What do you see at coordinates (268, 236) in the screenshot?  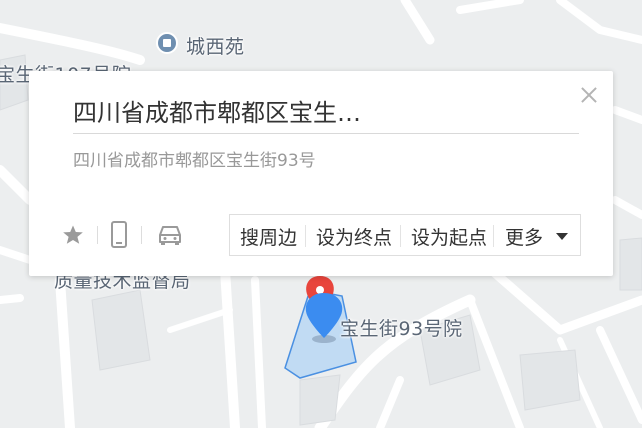 I see `search-nearby-button: 搜周边` at bounding box center [268, 236].